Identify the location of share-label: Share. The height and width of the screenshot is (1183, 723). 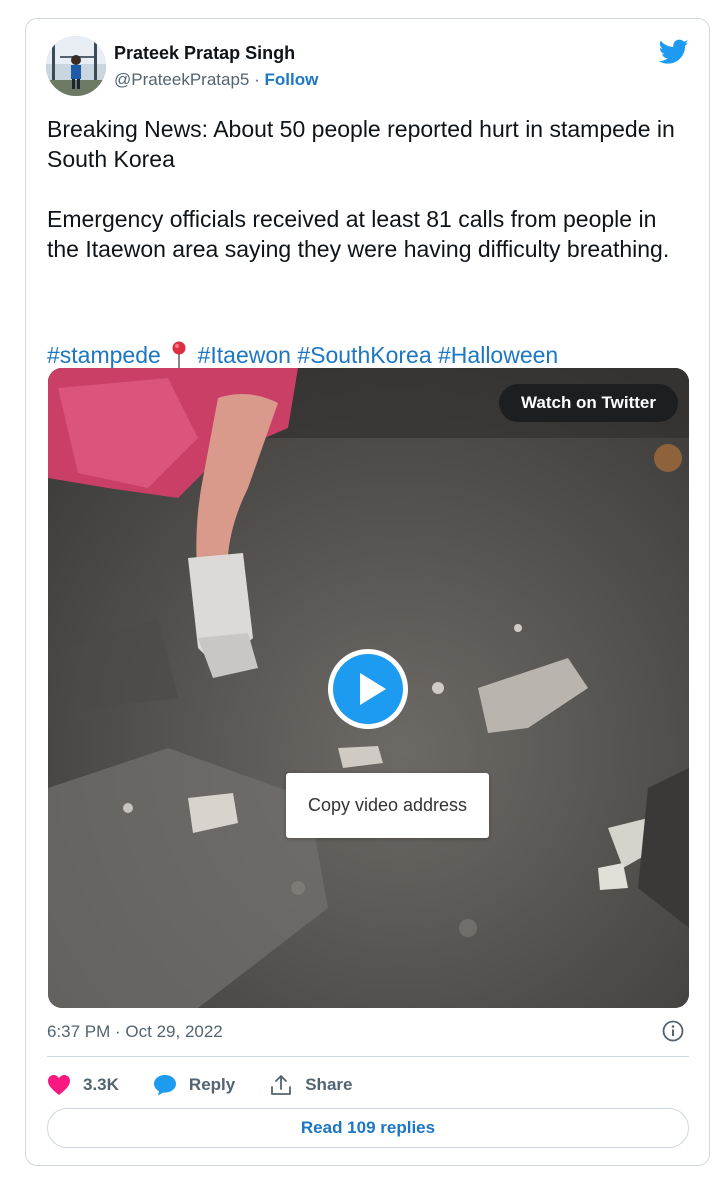
(329, 1084).